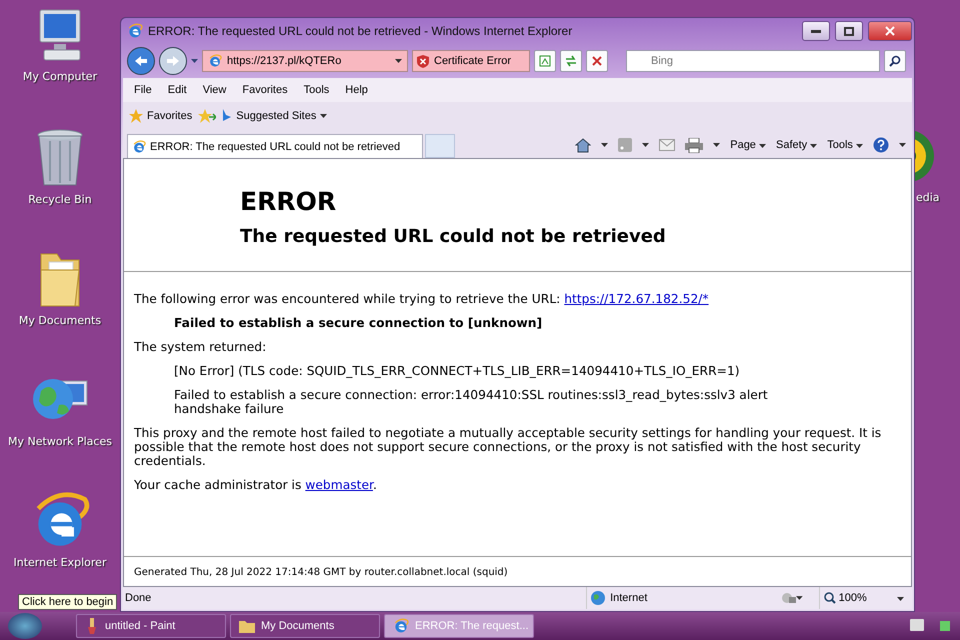 This screenshot has height=640, width=960. Describe the element at coordinates (60, 199) in the screenshot. I see `desktop-icon-label: Recycle Bin` at that location.